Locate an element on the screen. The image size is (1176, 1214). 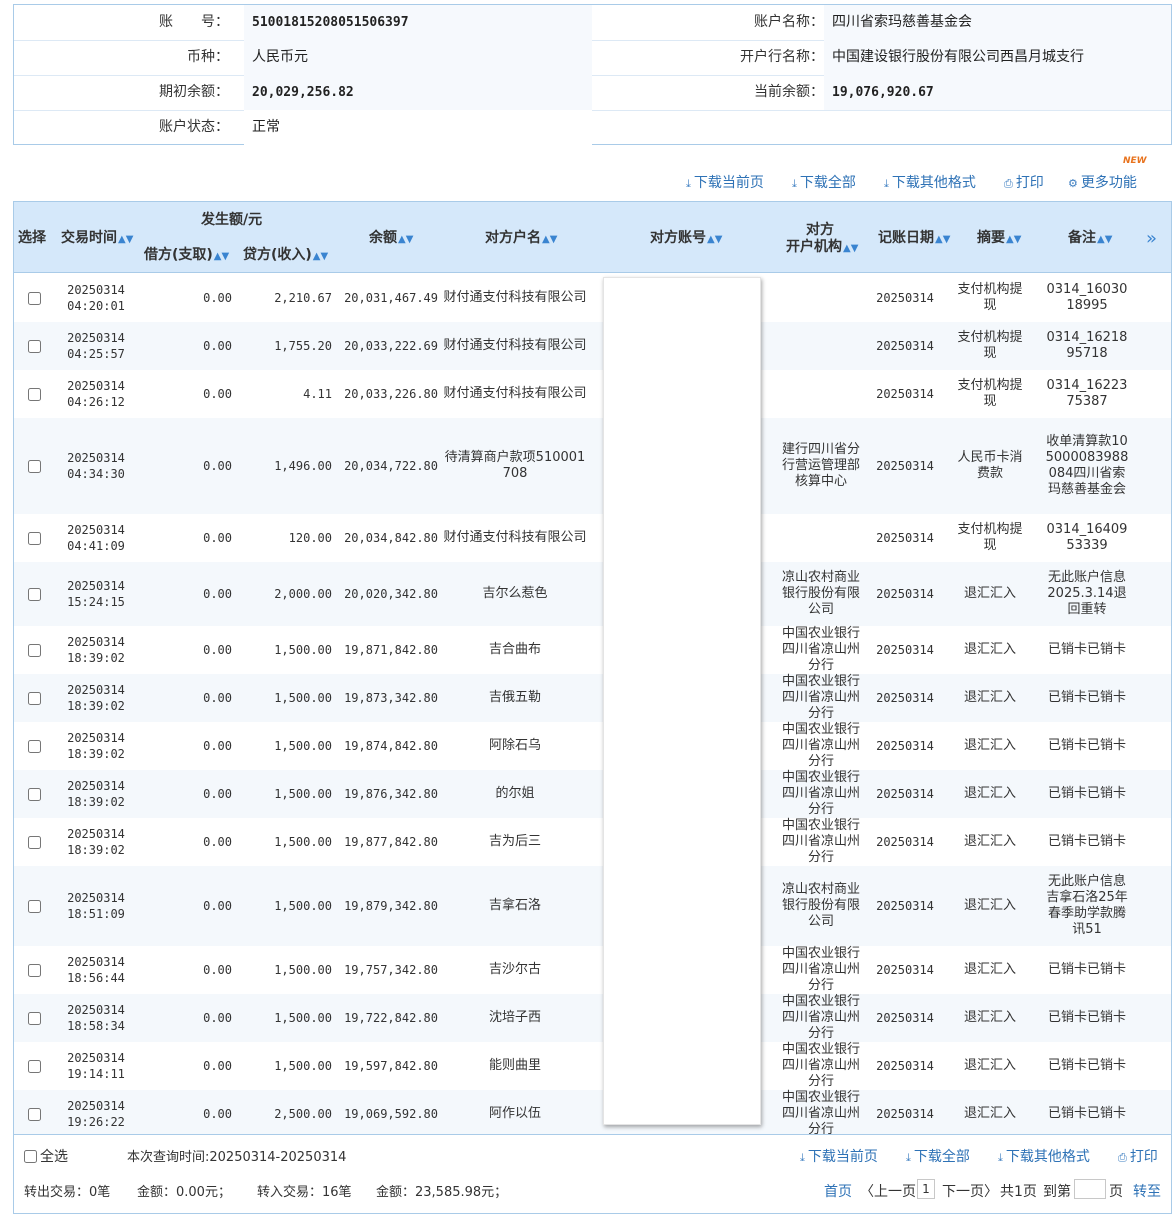
expand-columns-icon: » is located at coordinates (1151, 238).